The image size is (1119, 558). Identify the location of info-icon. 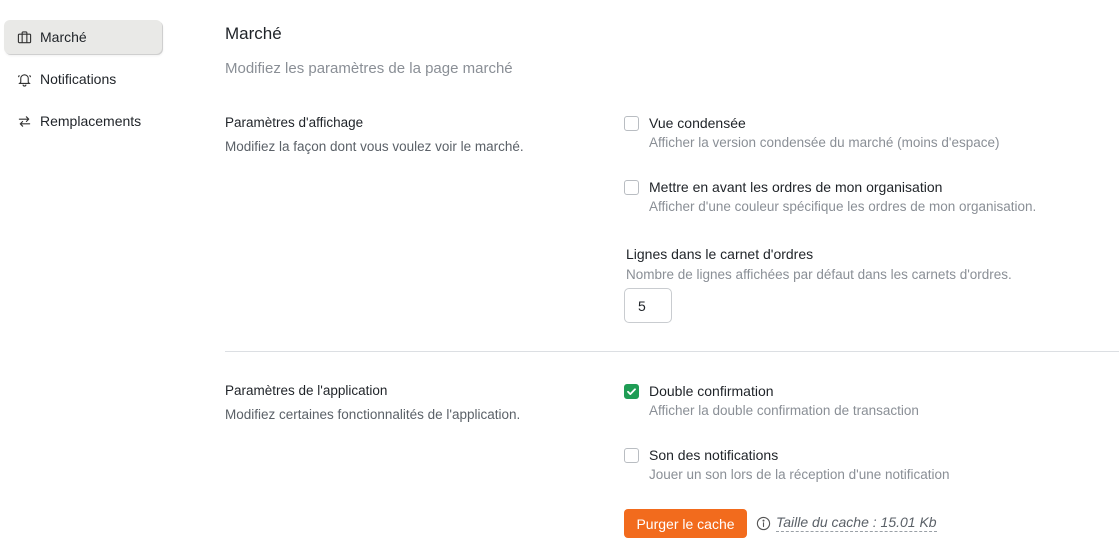
(763, 523).